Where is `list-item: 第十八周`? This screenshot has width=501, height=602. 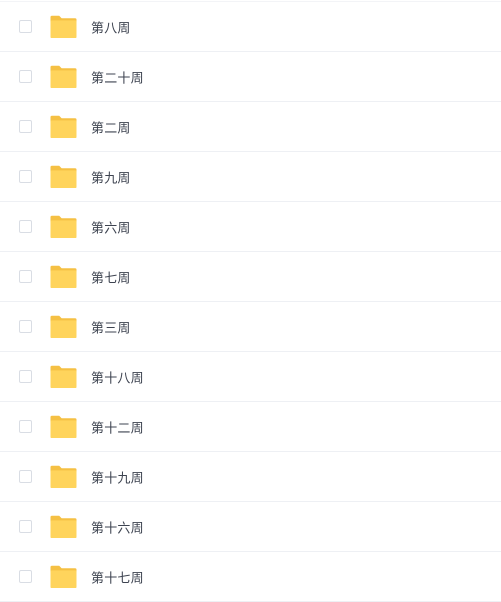
list-item: 第十八周 is located at coordinates (250, 377).